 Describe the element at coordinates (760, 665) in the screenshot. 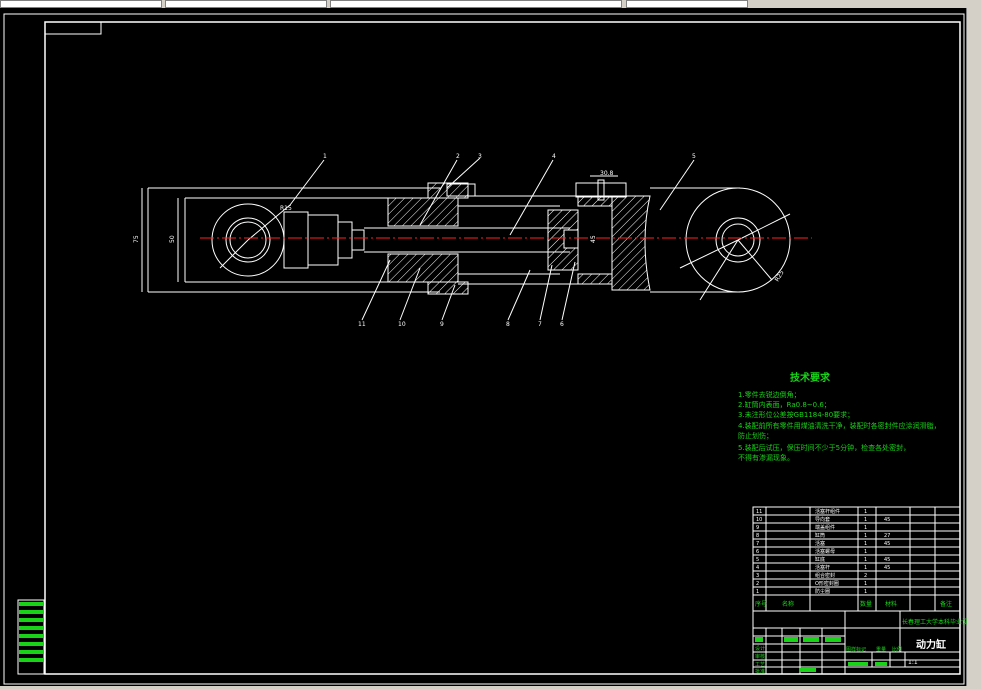

I see `svg-text: 工艺` at that location.